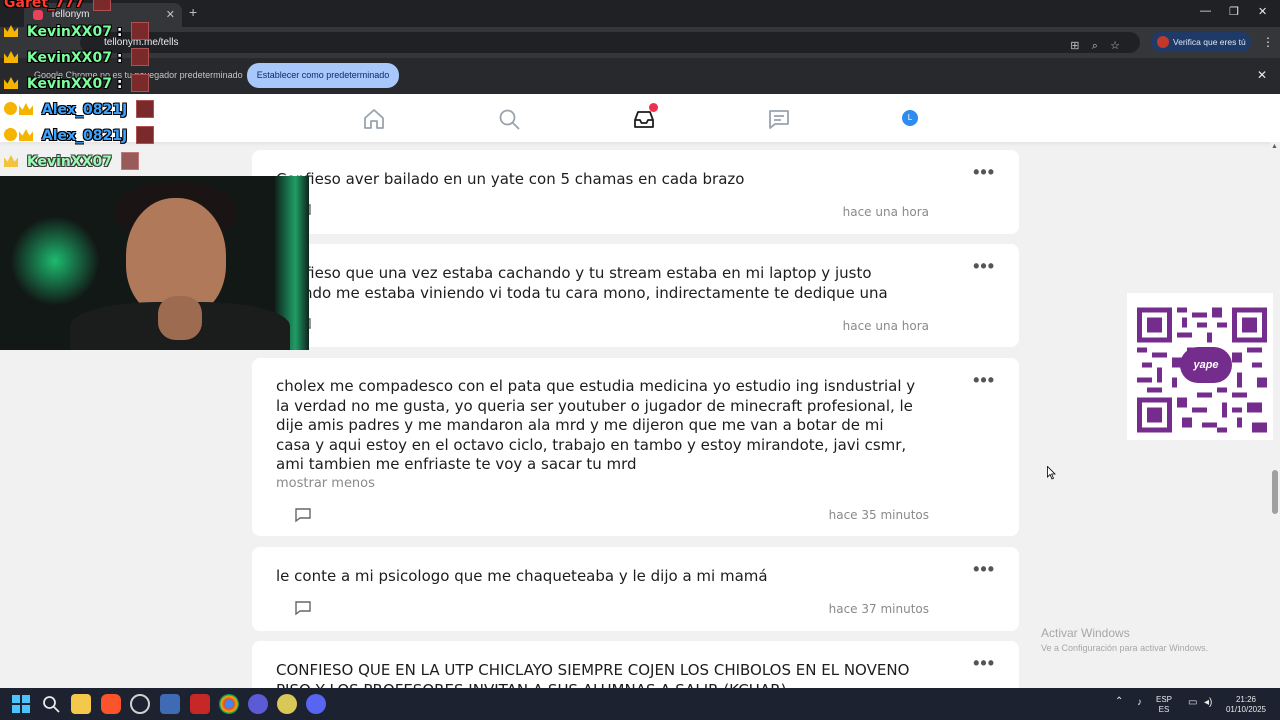 The height and width of the screenshot is (720, 1280). What do you see at coordinates (287, 704) in the screenshot?
I see `app-gold-icon` at bounding box center [287, 704].